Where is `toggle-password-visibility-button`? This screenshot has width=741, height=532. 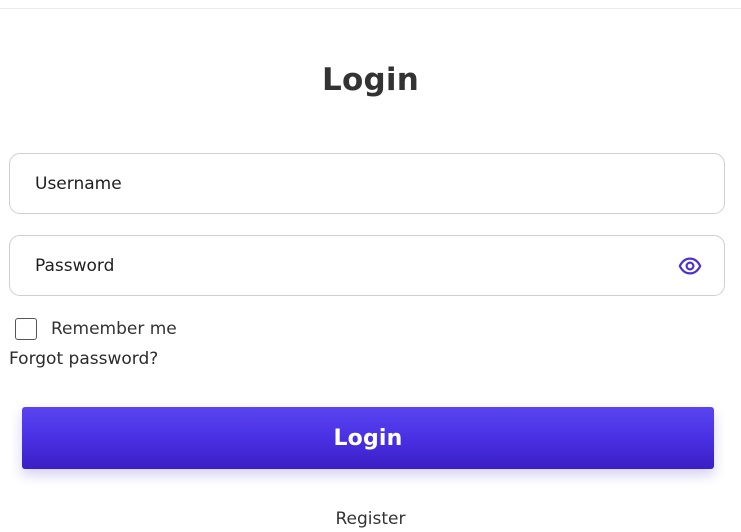 toggle-password-visibility-button is located at coordinates (690, 266).